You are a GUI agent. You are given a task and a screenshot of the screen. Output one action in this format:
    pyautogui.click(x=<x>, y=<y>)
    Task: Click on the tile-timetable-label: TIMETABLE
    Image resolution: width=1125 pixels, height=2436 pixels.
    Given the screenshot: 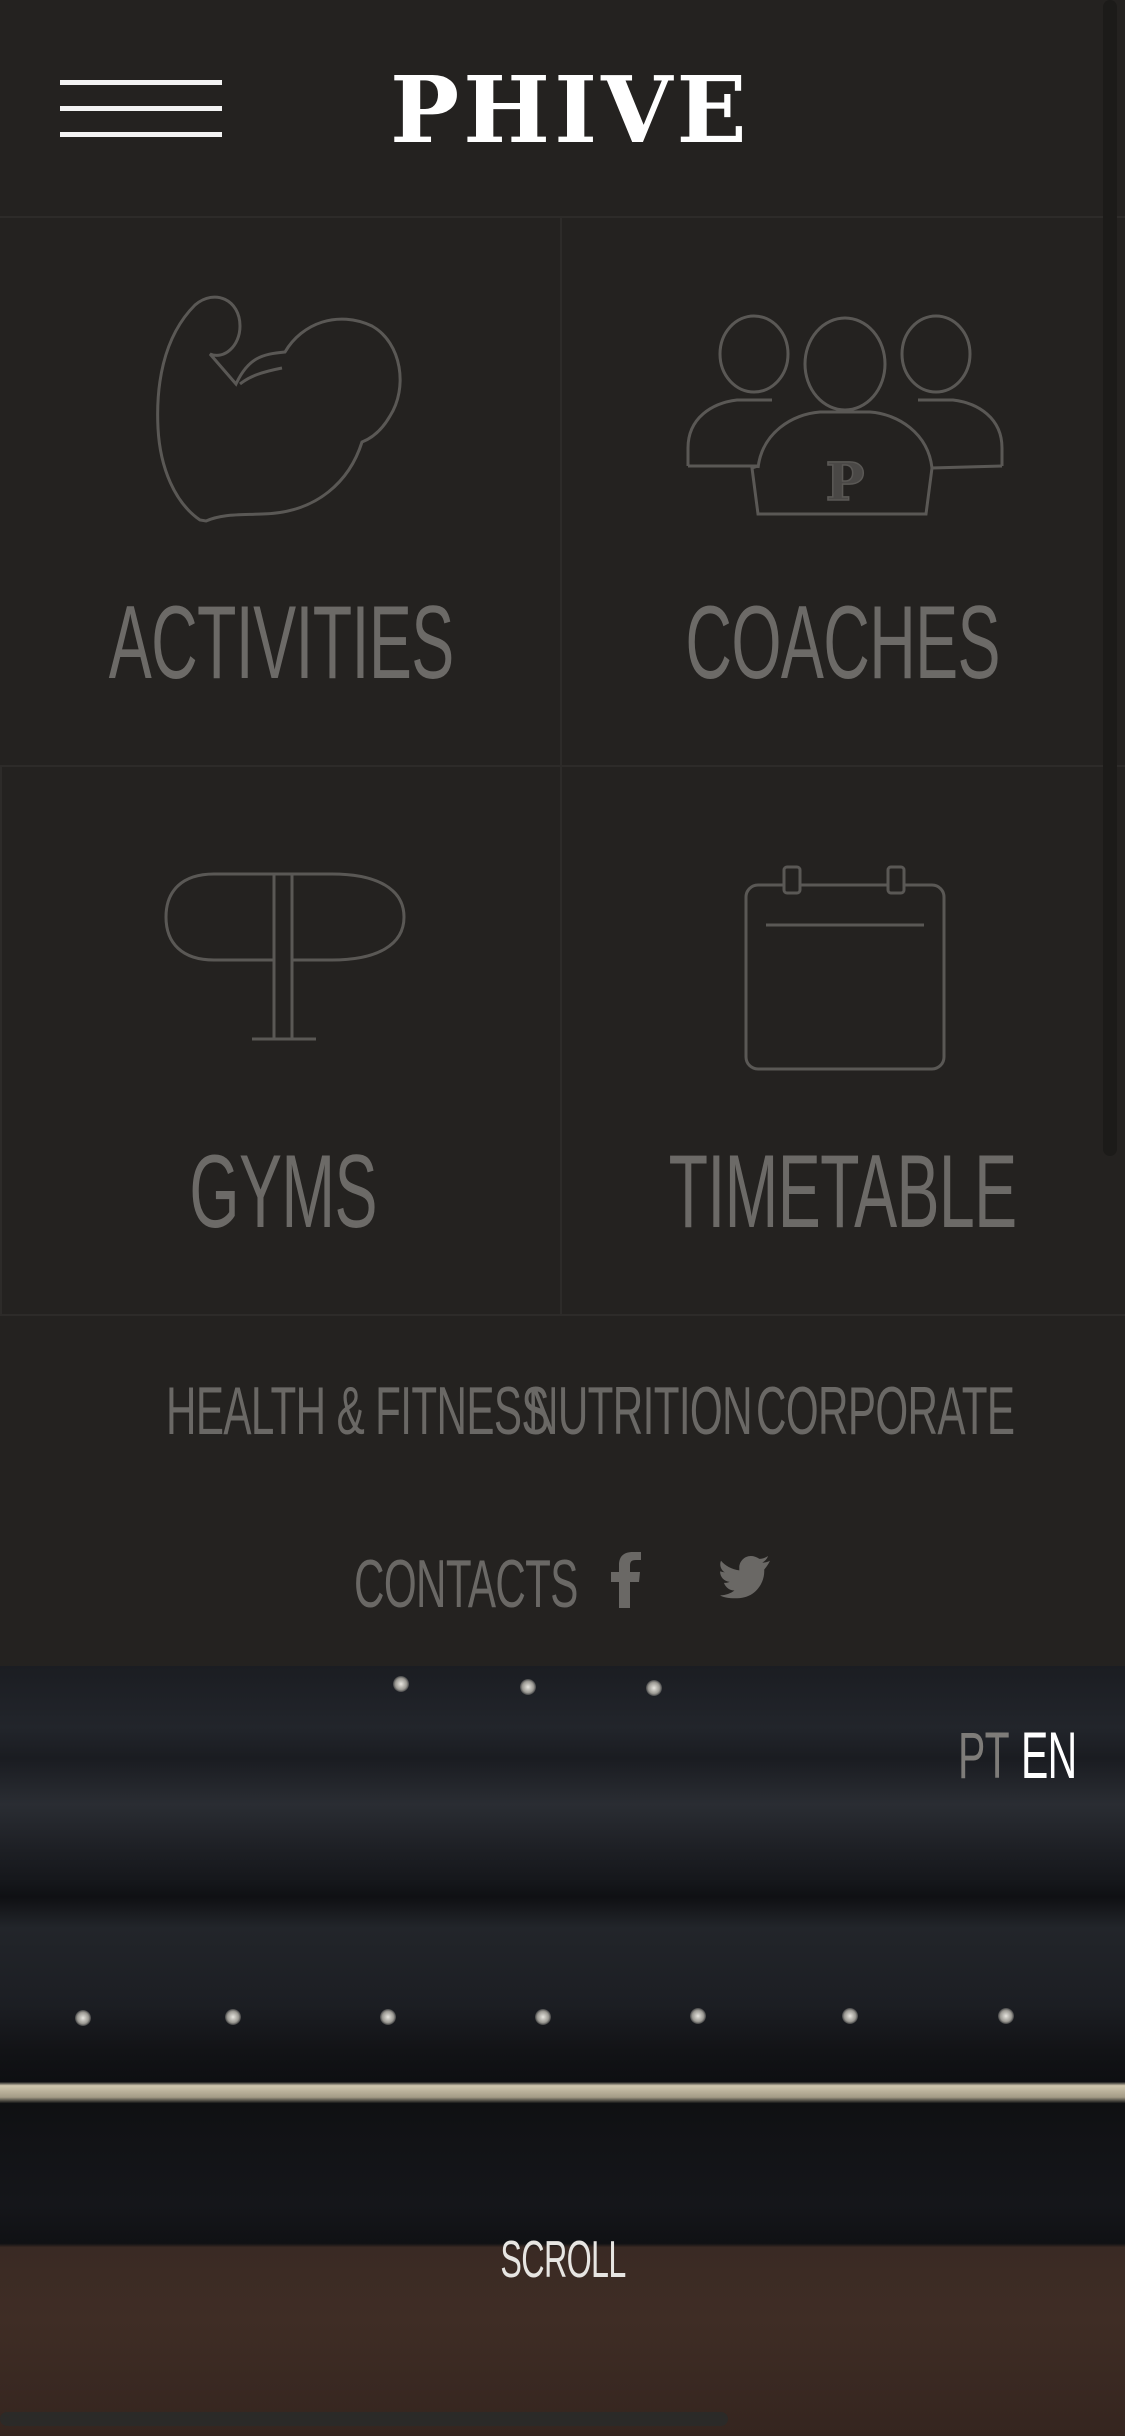 What is the action you would take?
    pyautogui.click(x=843, y=1192)
    